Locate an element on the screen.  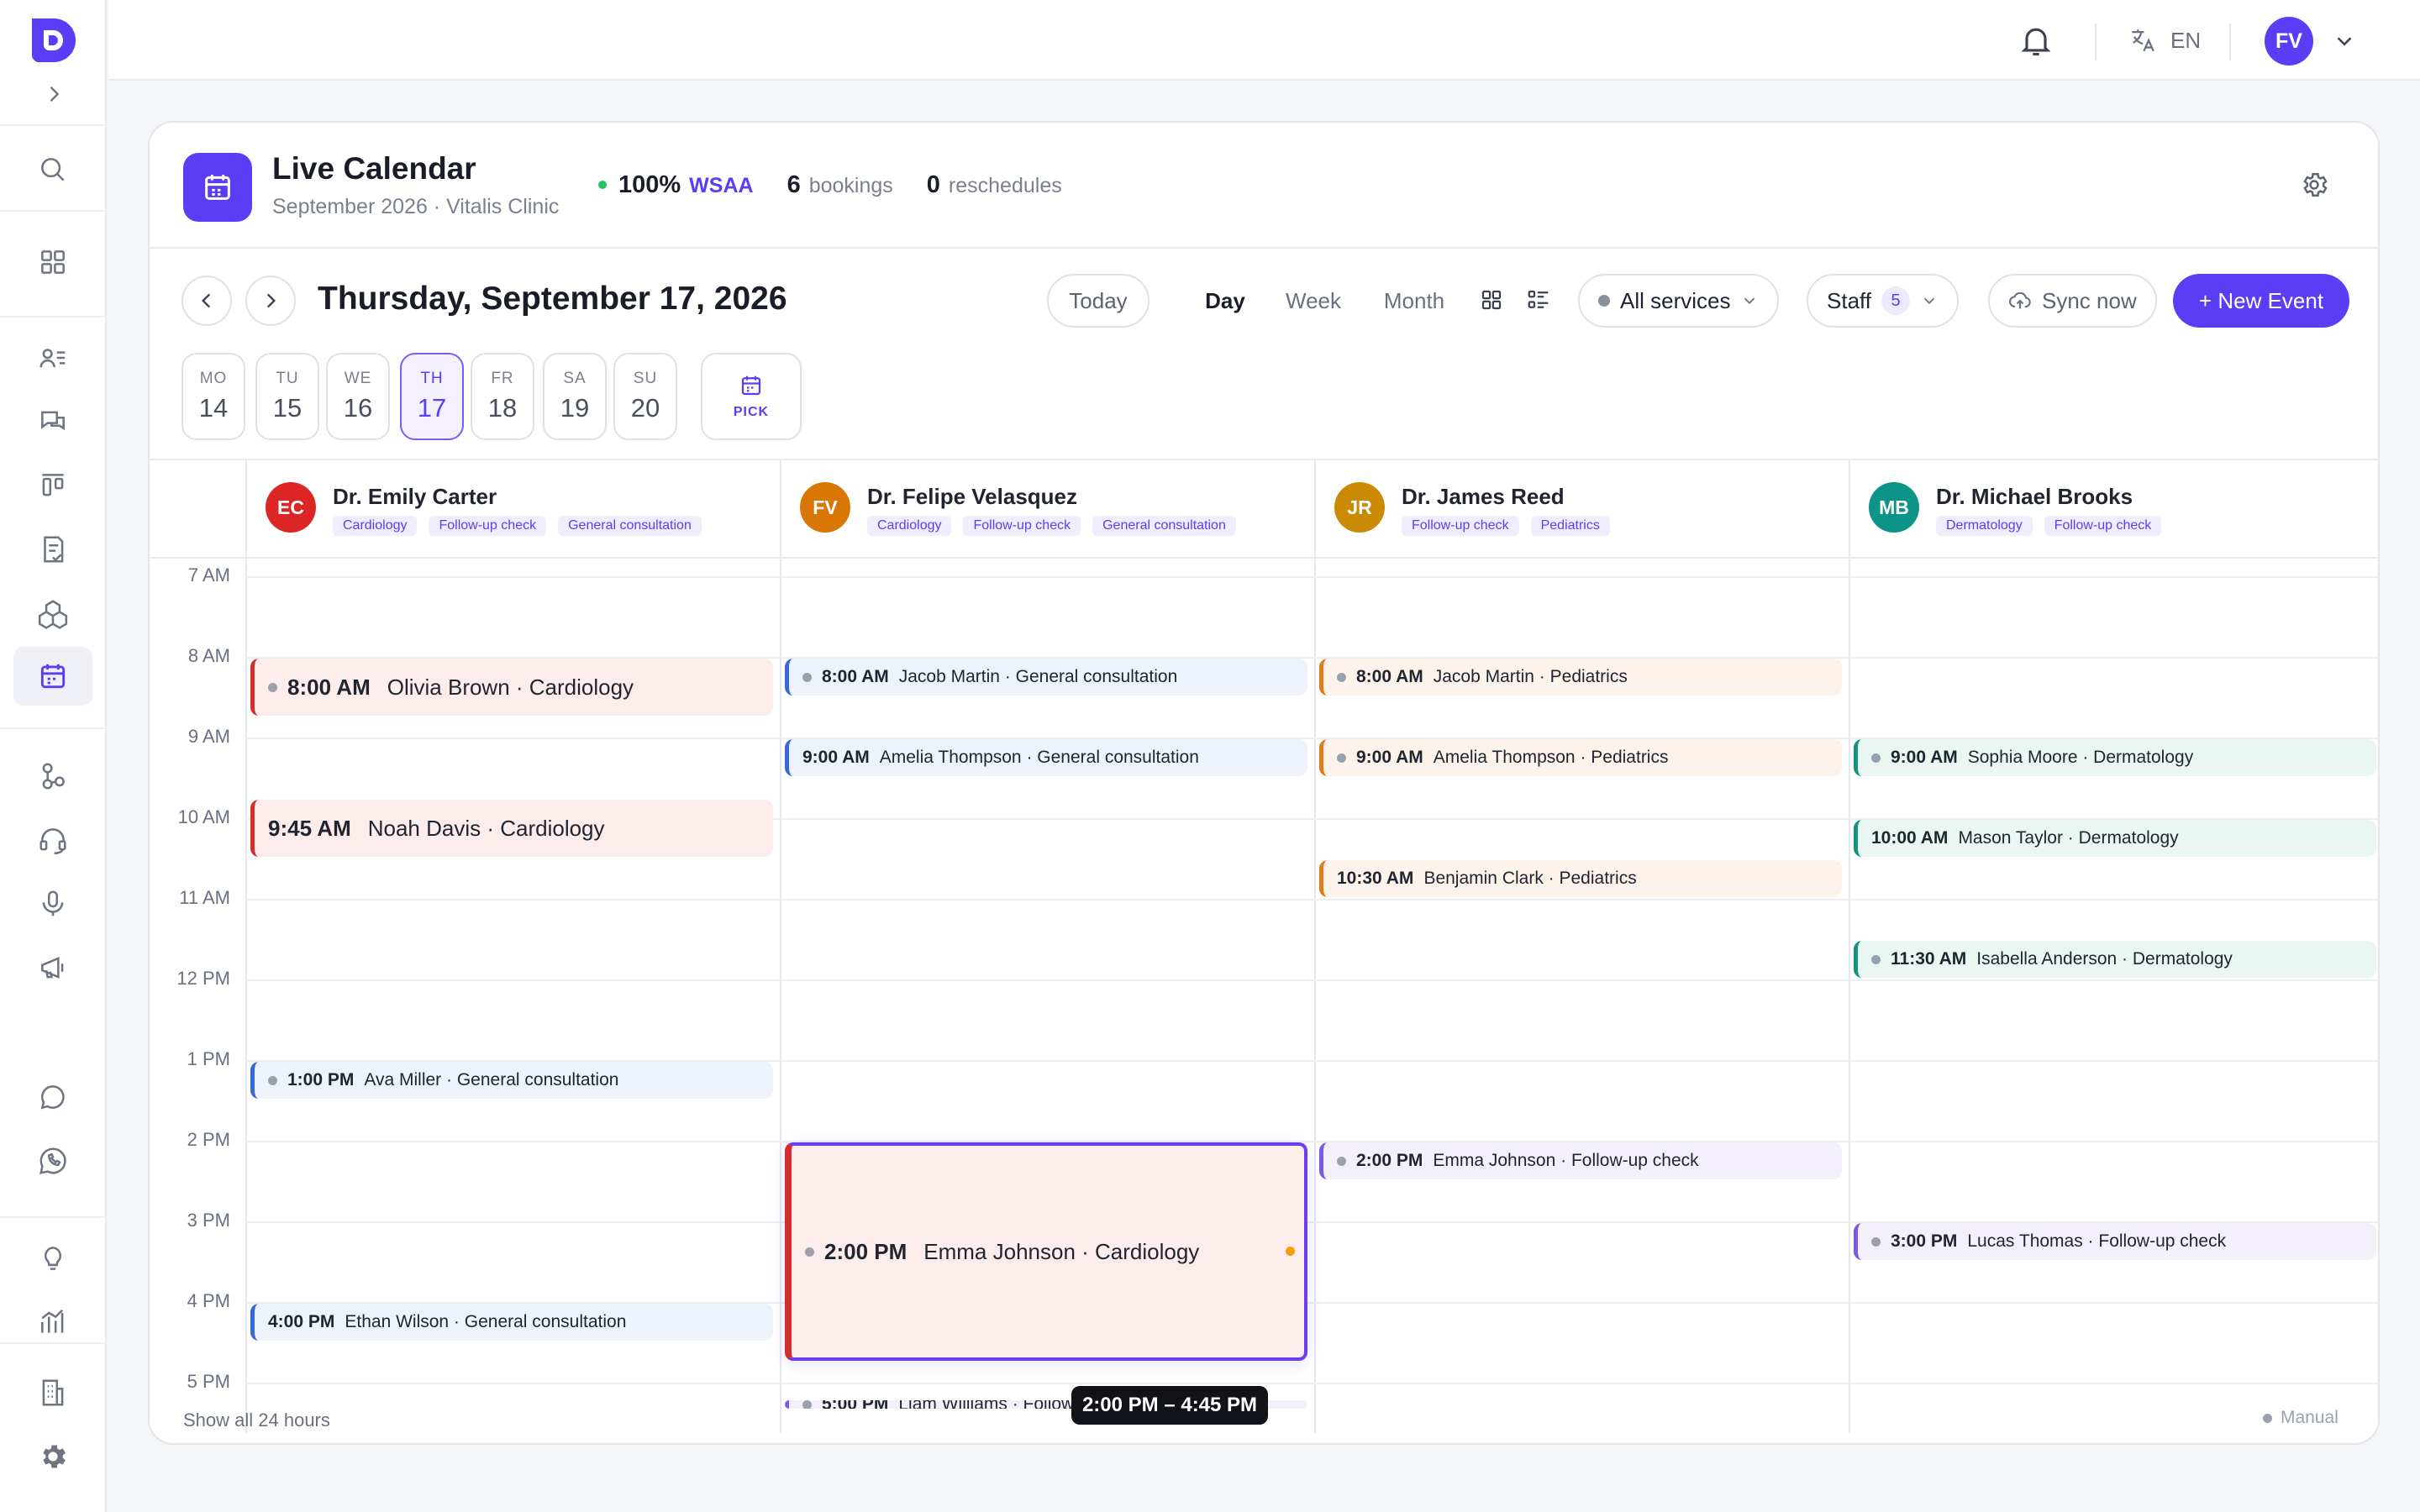
today-button: Today is located at coordinates (1098, 301).